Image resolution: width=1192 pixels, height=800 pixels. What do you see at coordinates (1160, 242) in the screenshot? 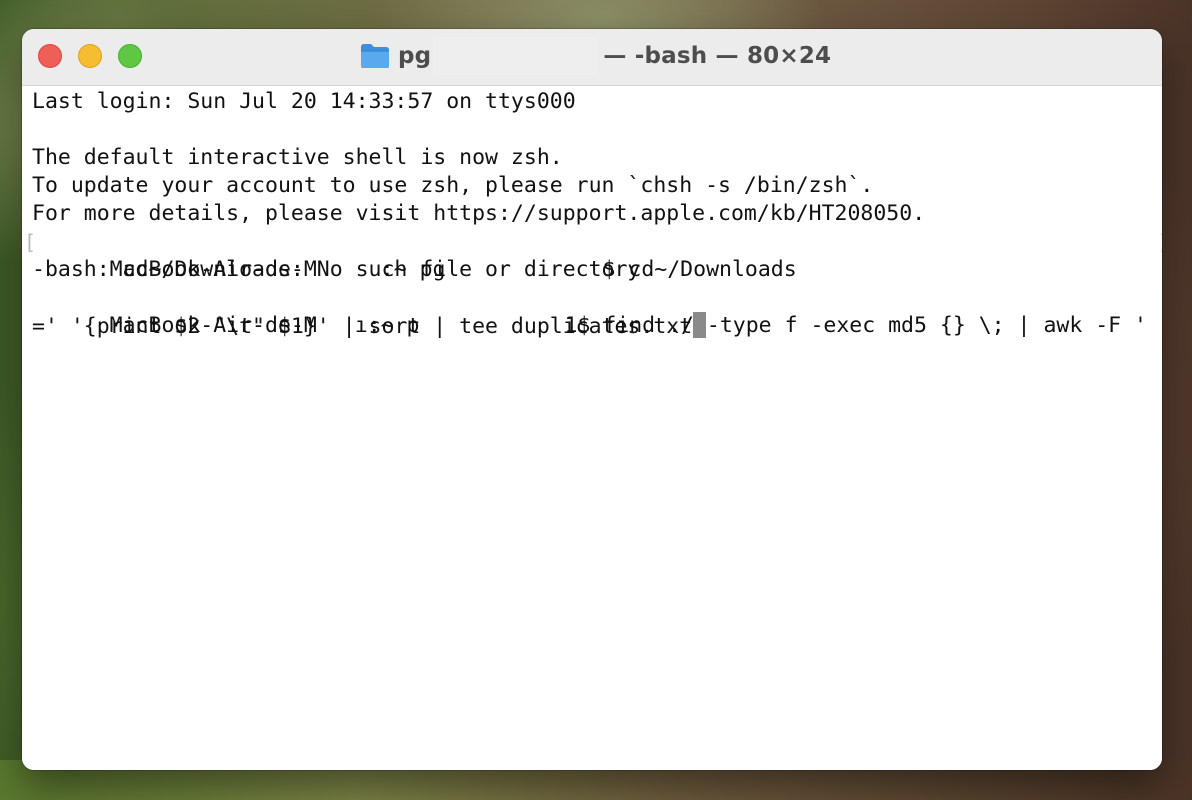
I see `selection-mark-right: ]` at bounding box center [1160, 242].